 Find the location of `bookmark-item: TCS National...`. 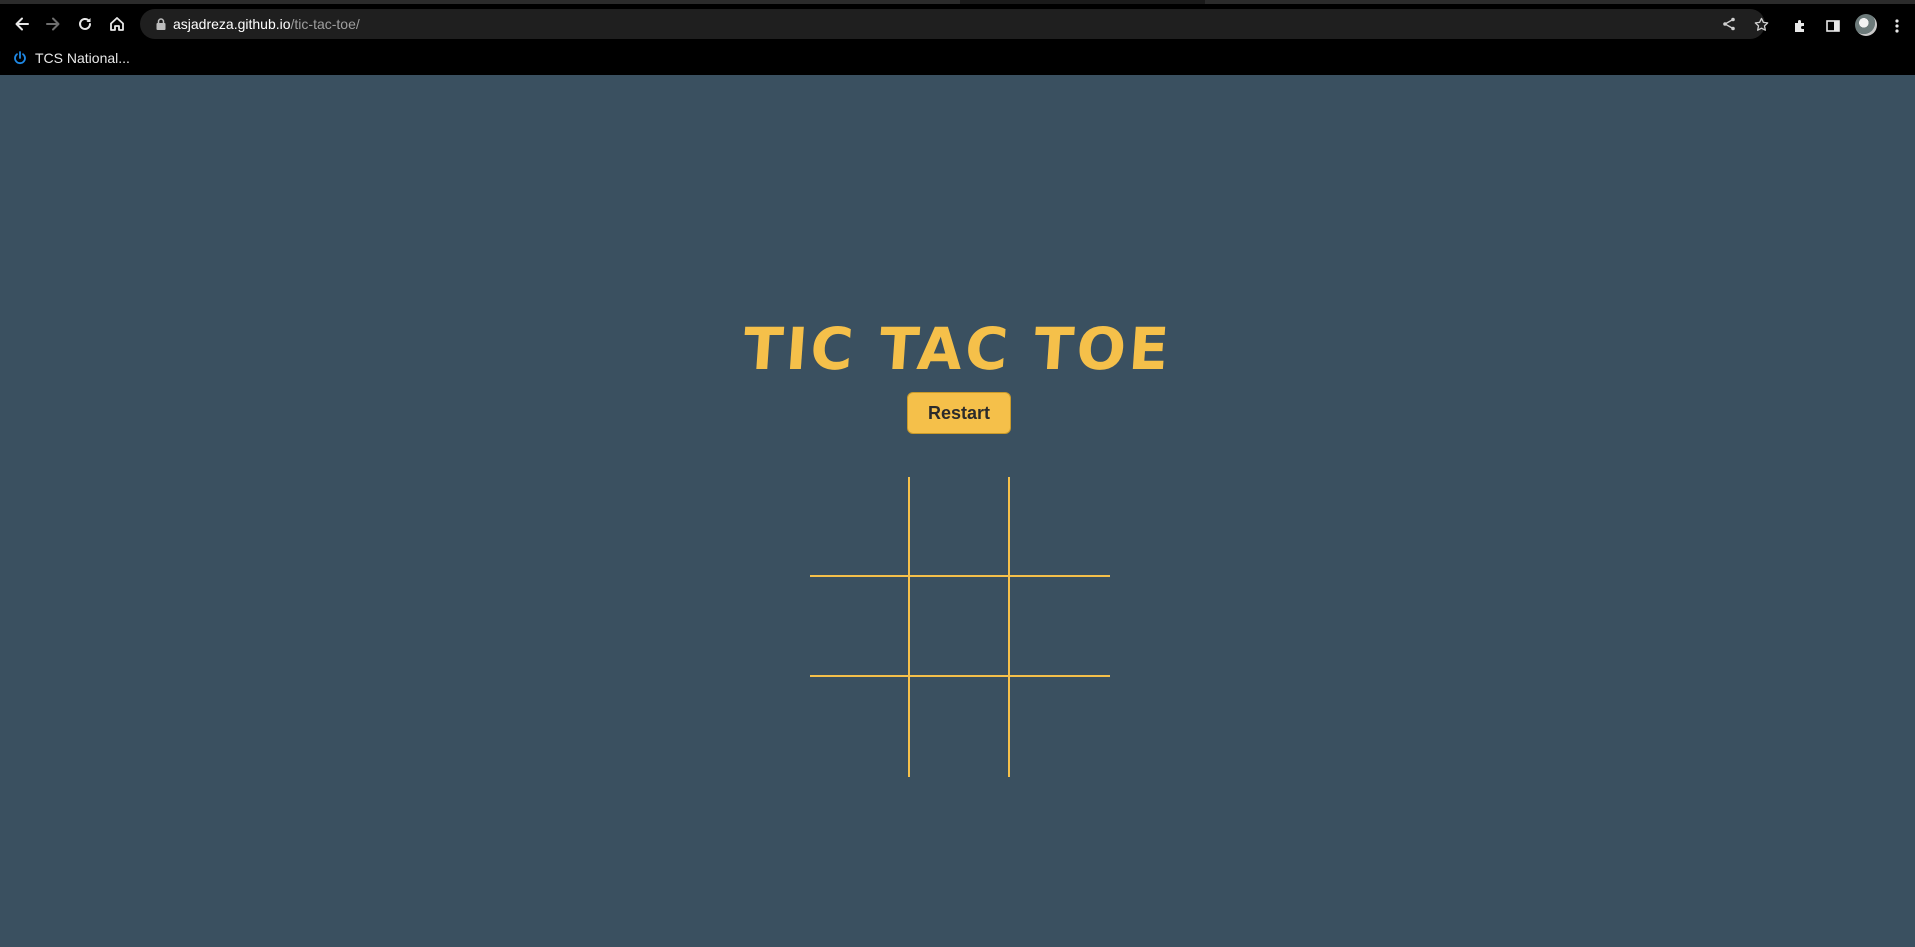

bookmark-item: TCS National... is located at coordinates (71, 58).